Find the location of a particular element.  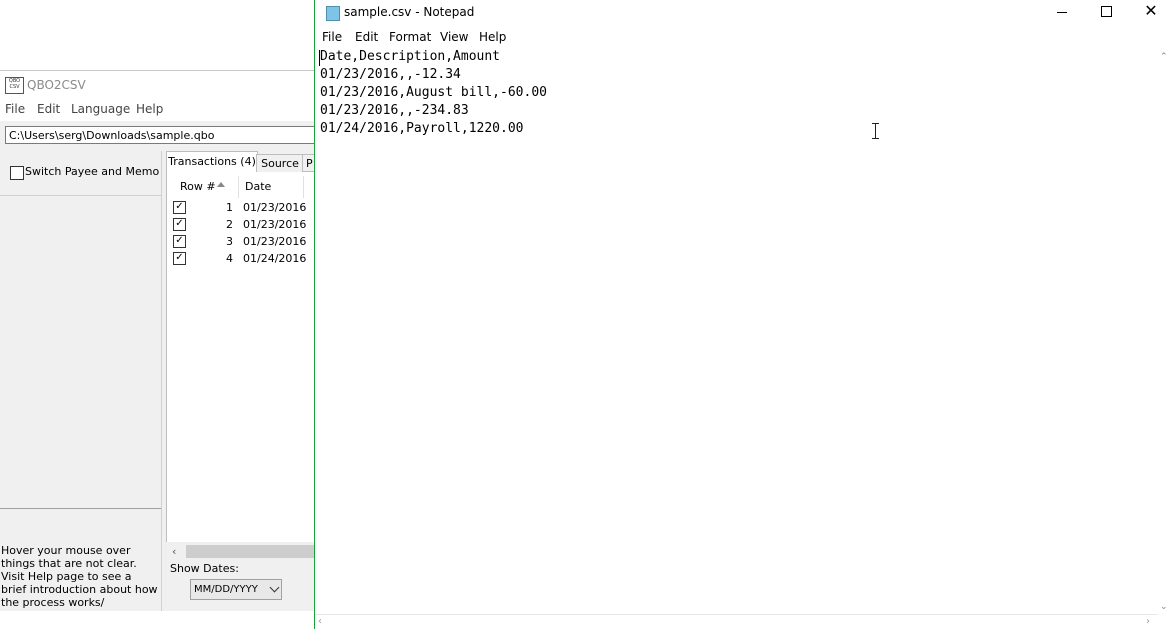

sort-ascending-icon is located at coordinates (221, 184).